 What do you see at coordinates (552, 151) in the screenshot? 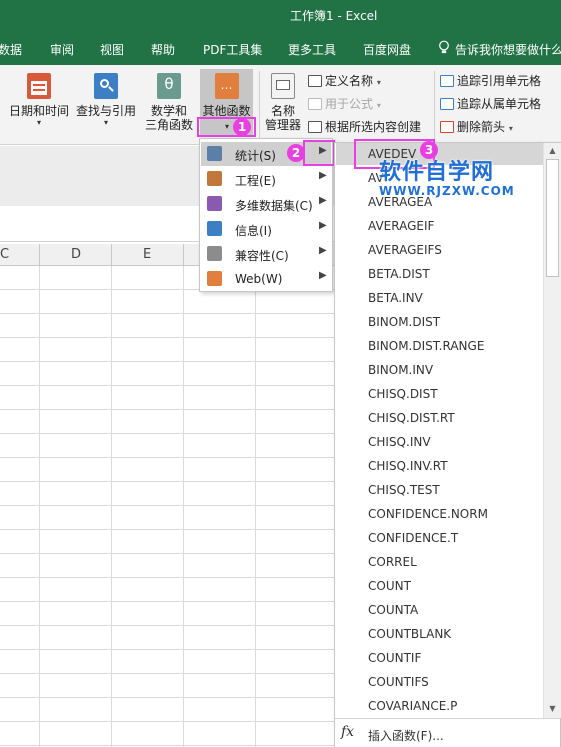
I see `scroll-up-arrow-icon: ▲` at bounding box center [552, 151].